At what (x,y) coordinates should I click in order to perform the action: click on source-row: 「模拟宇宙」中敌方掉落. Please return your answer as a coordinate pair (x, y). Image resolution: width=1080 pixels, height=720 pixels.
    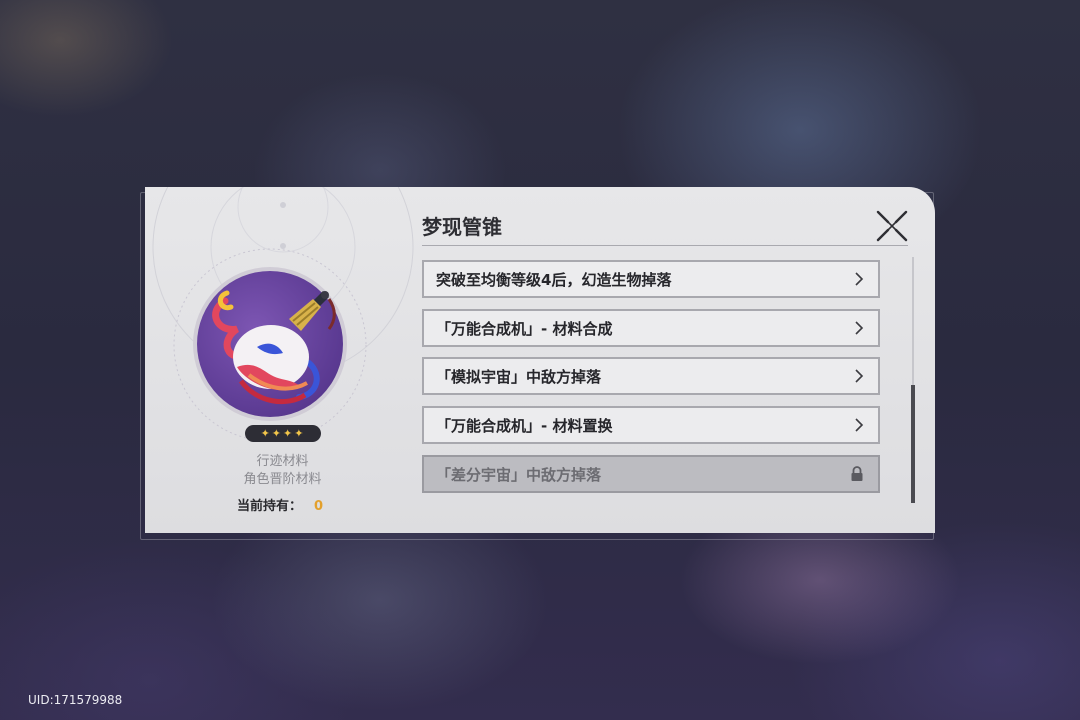
    Looking at the image, I should click on (651, 376).